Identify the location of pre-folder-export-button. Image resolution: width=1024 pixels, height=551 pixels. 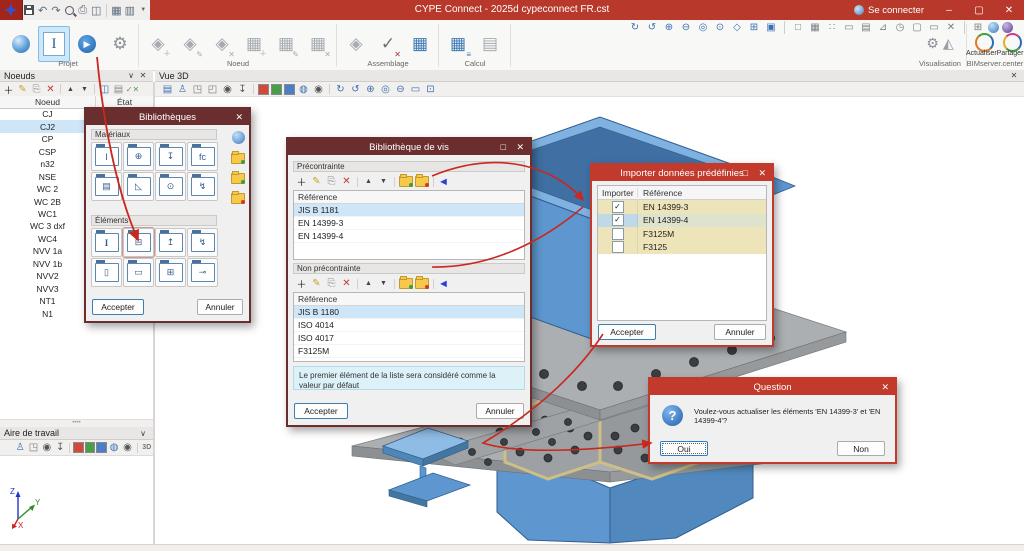
(406, 180).